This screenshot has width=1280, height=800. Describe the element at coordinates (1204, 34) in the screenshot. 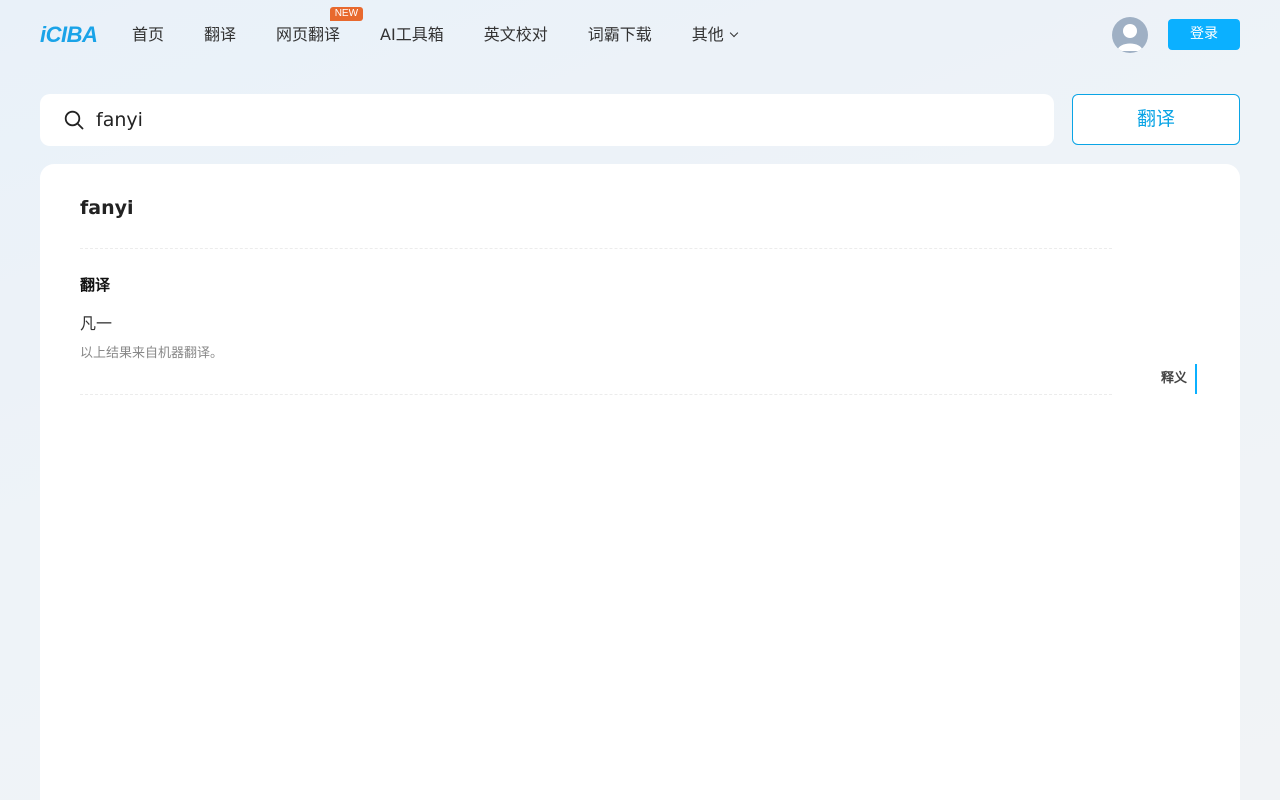

I see `login-button: 登录` at that location.